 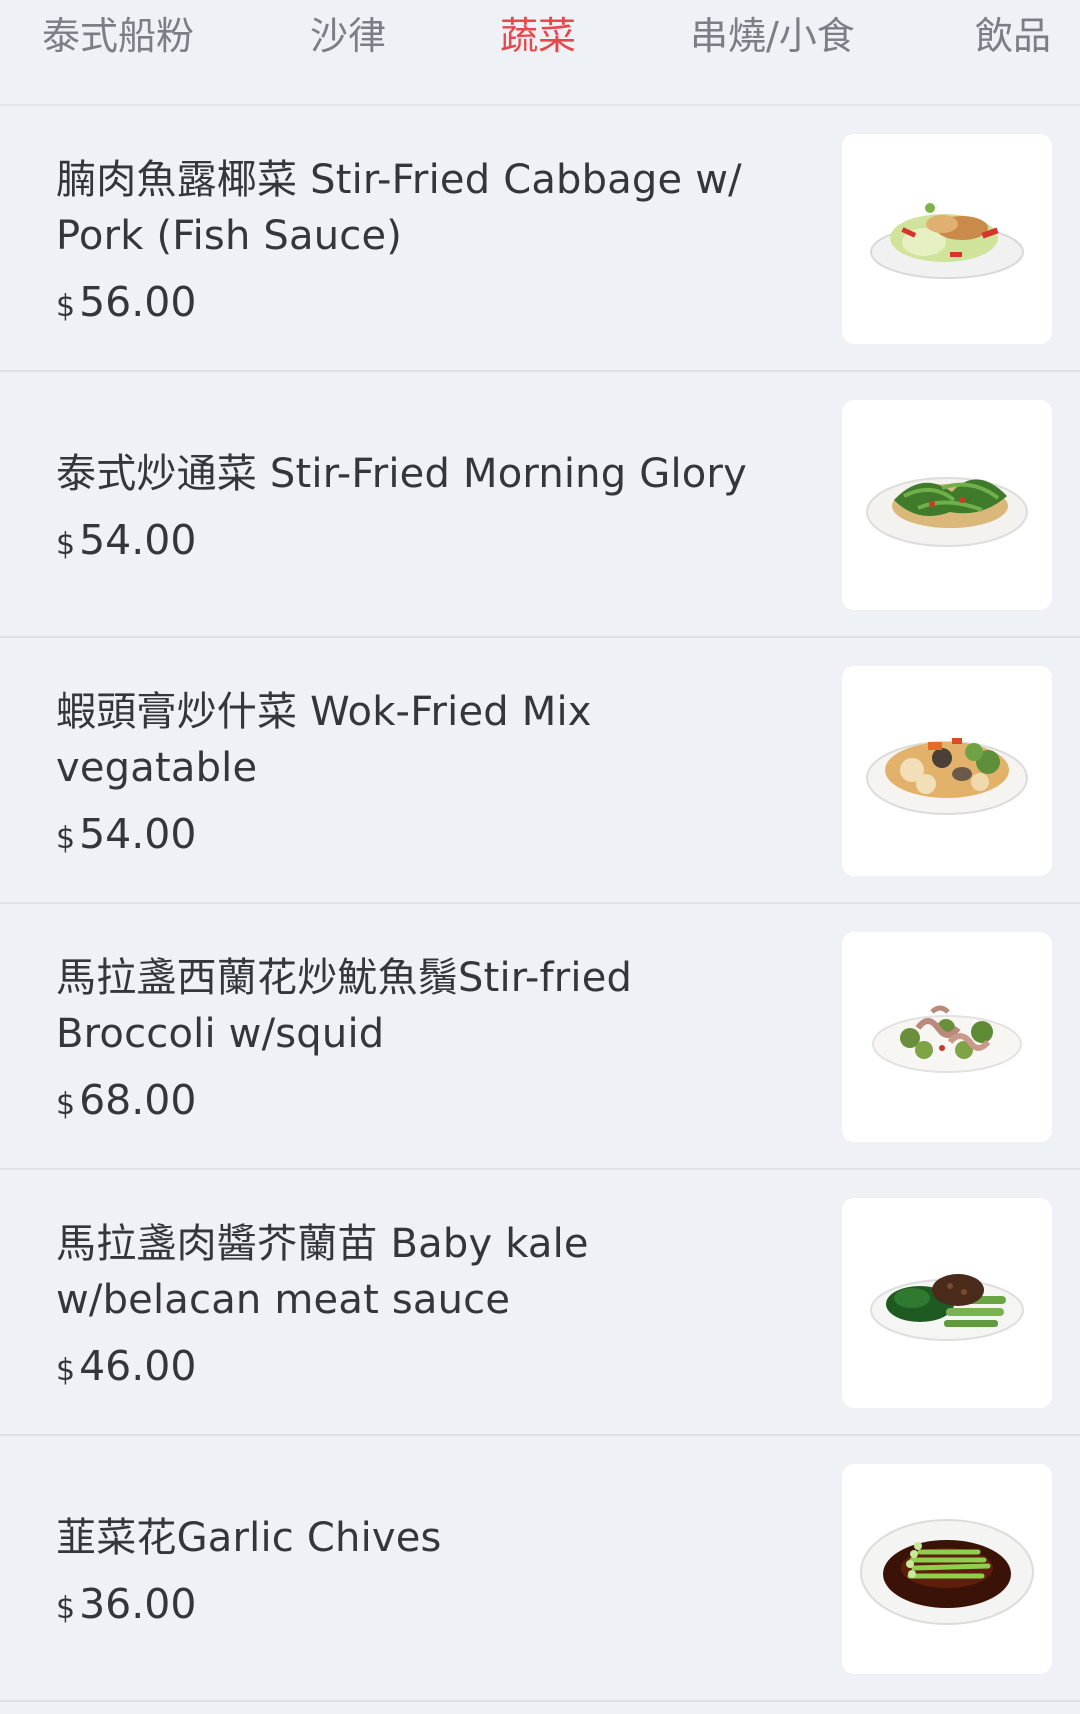 I want to click on category-tab-bar: 泰式船粉 沙律 蔬菜 串燒/小食 飲品, so click(x=540, y=53).